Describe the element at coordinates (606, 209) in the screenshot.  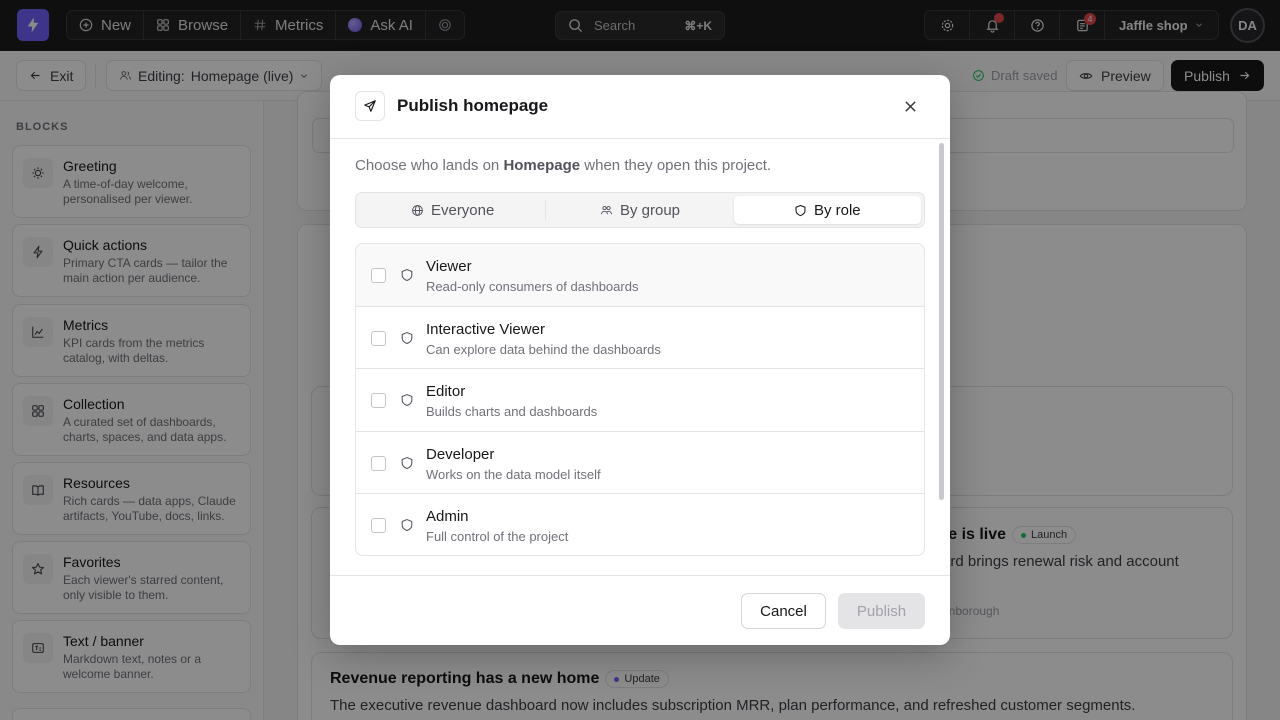
I see `users-icon` at that location.